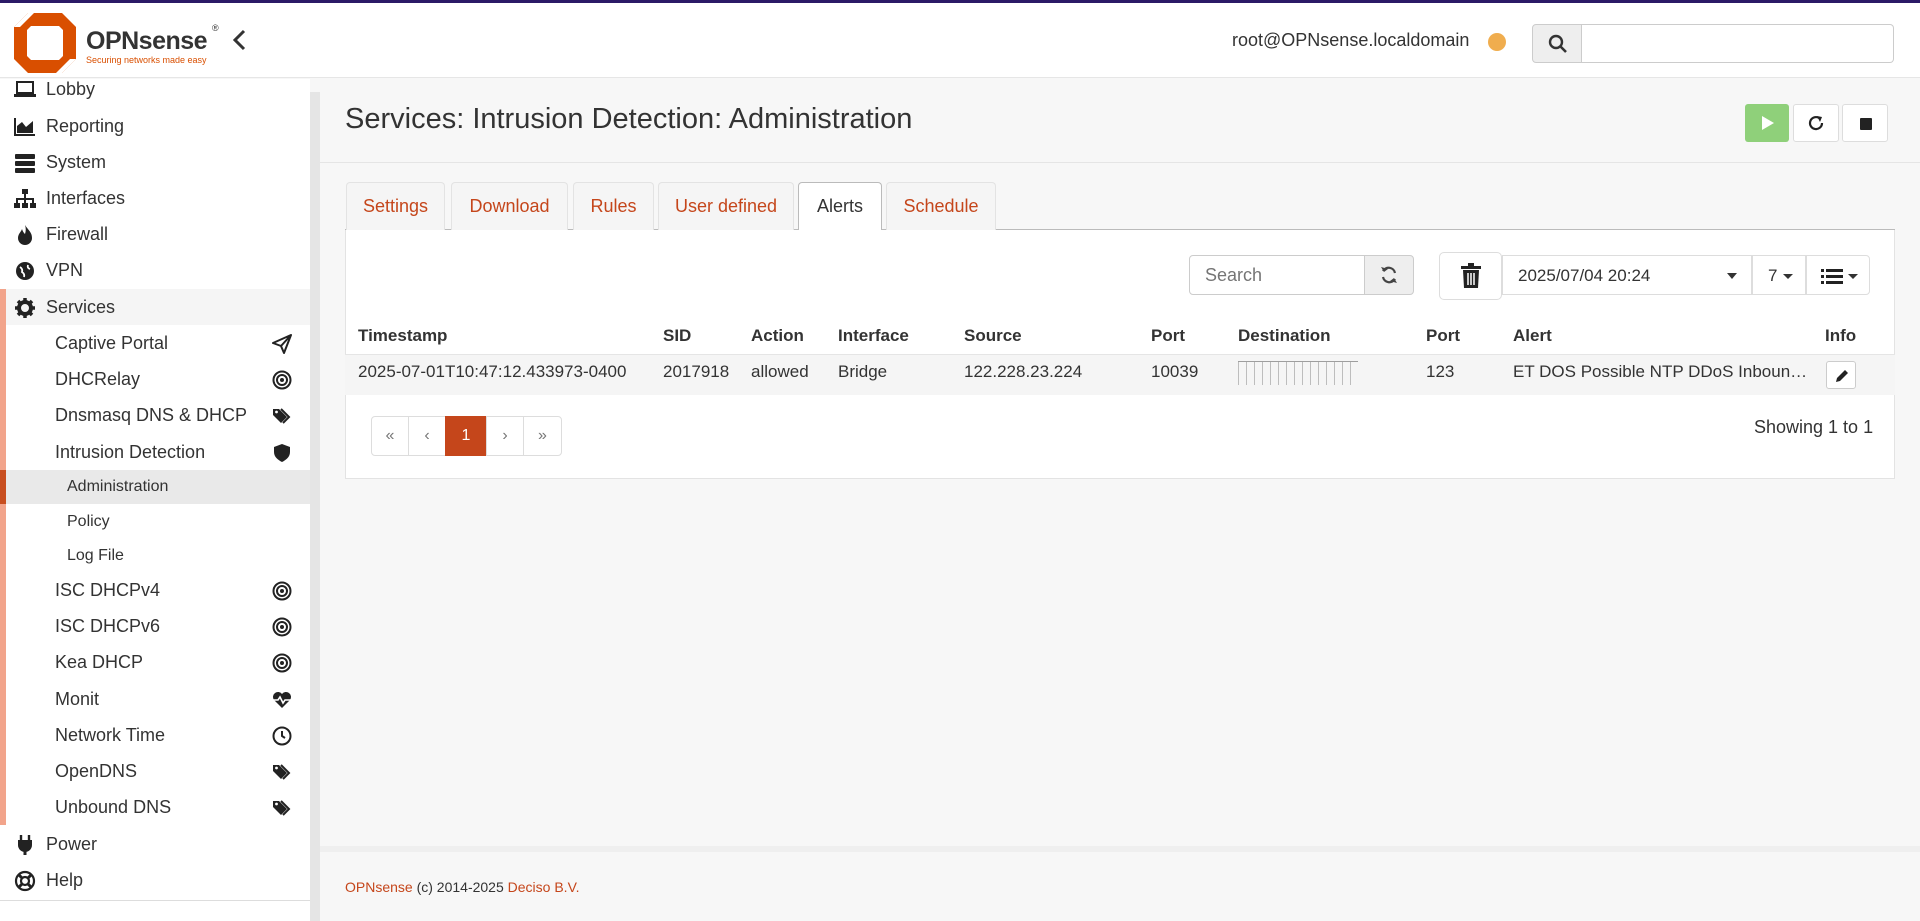 The image size is (1920, 921). What do you see at coordinates (1532, 336) in the screenshot?
I see `column-header-alert: Alert` at bounding box center [1532, 336].